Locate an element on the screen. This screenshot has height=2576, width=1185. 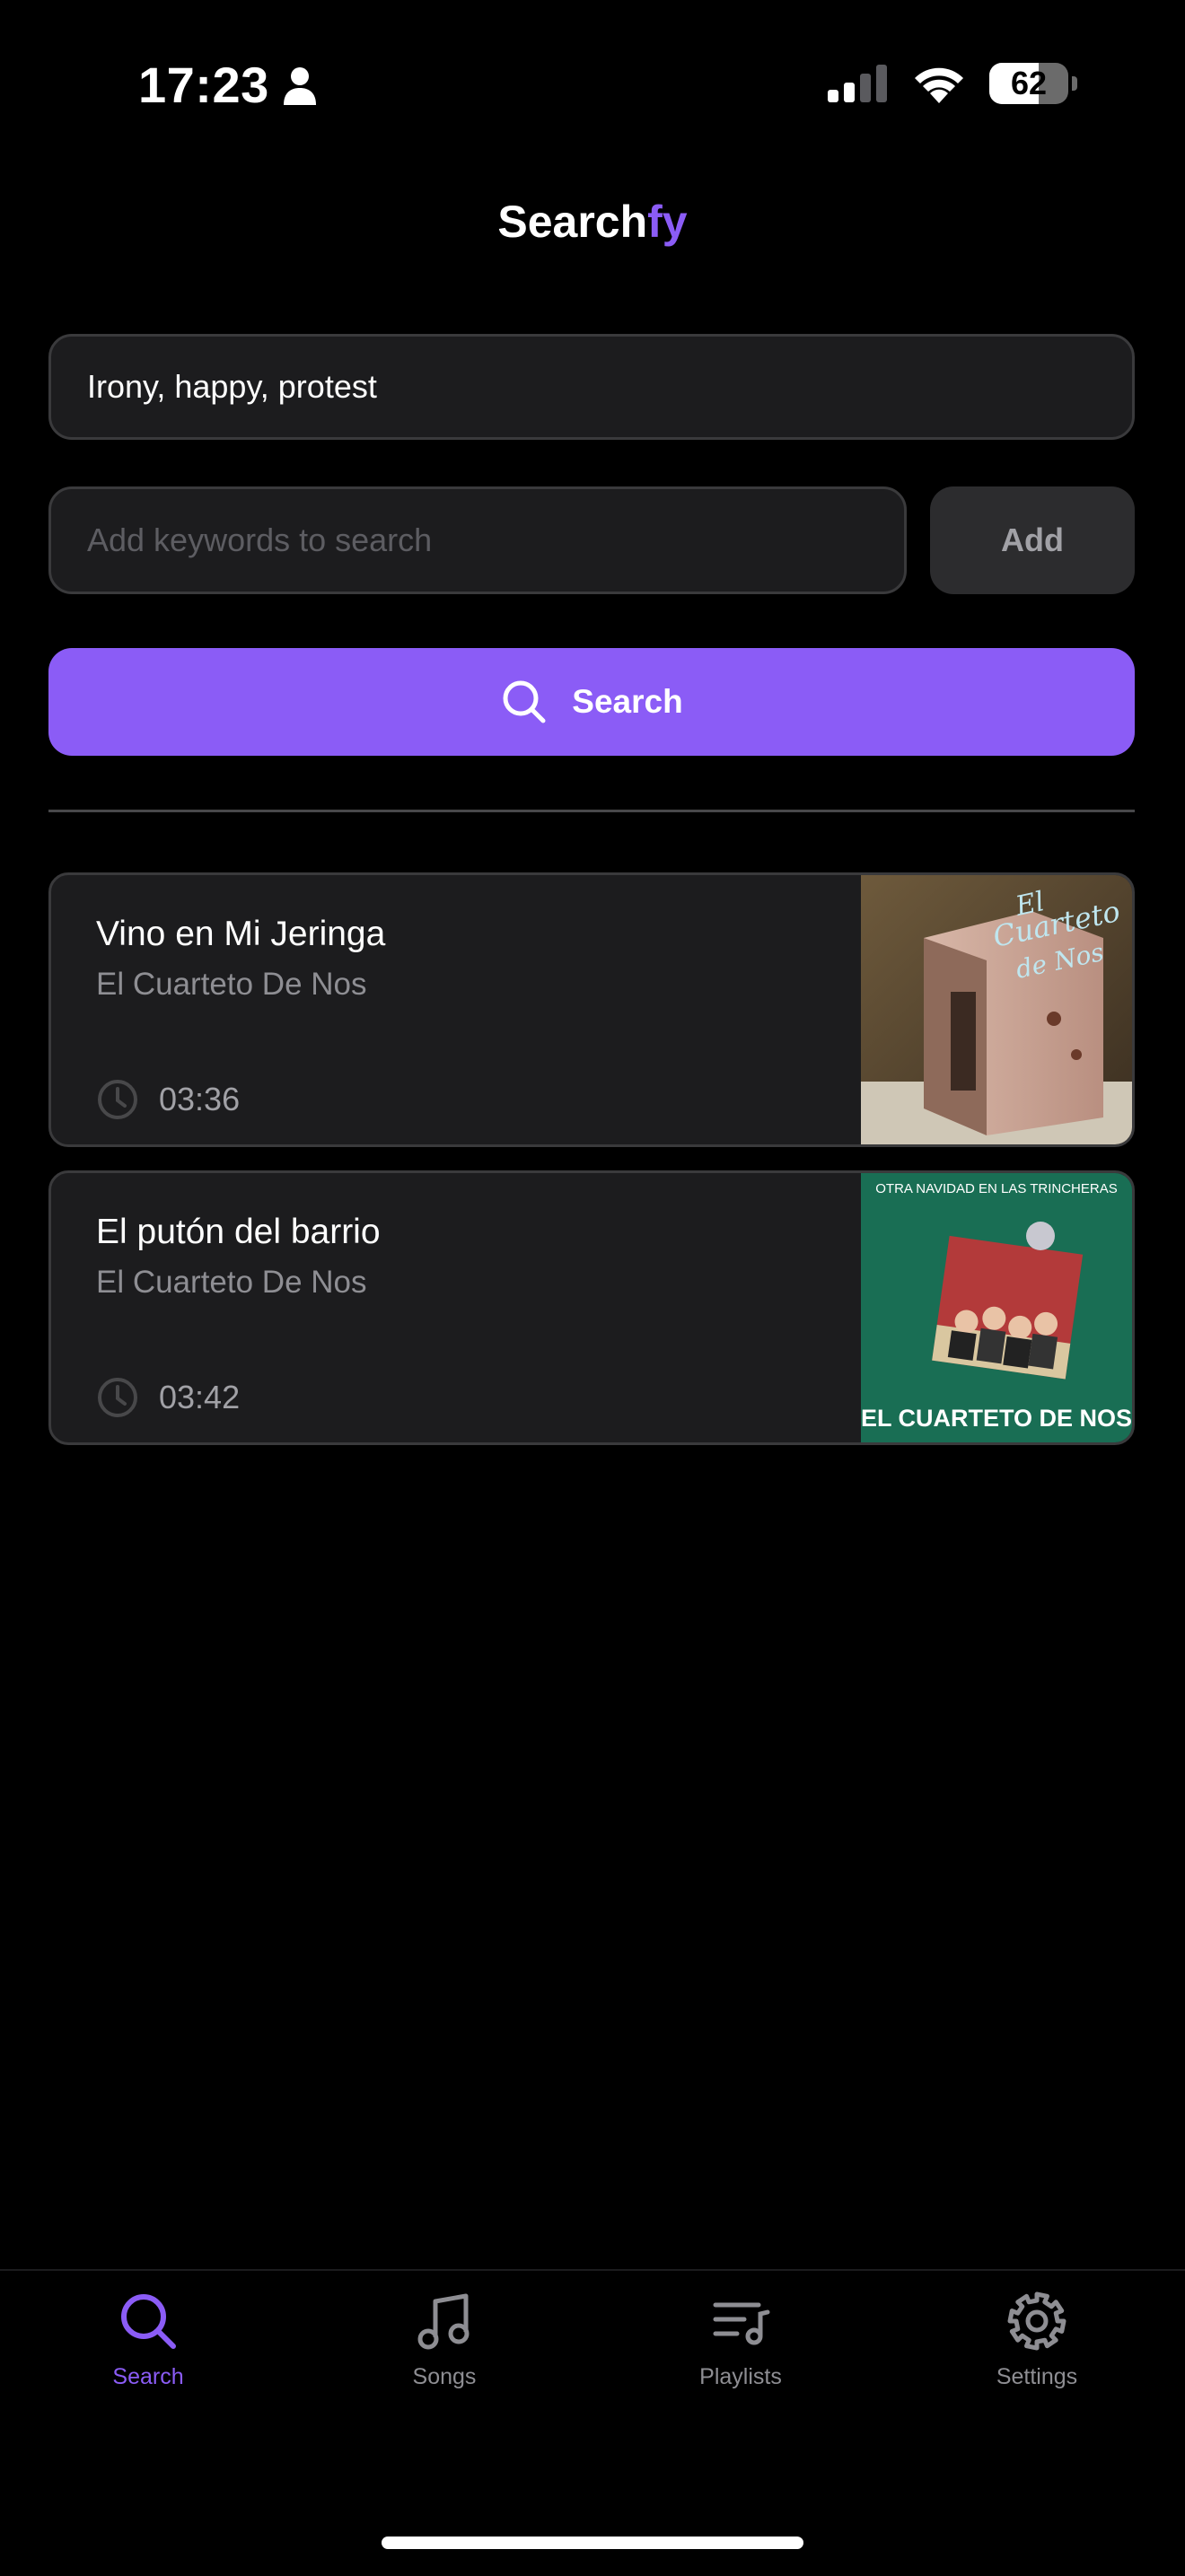
playlist-icon is located at coordinates (741, 2323).